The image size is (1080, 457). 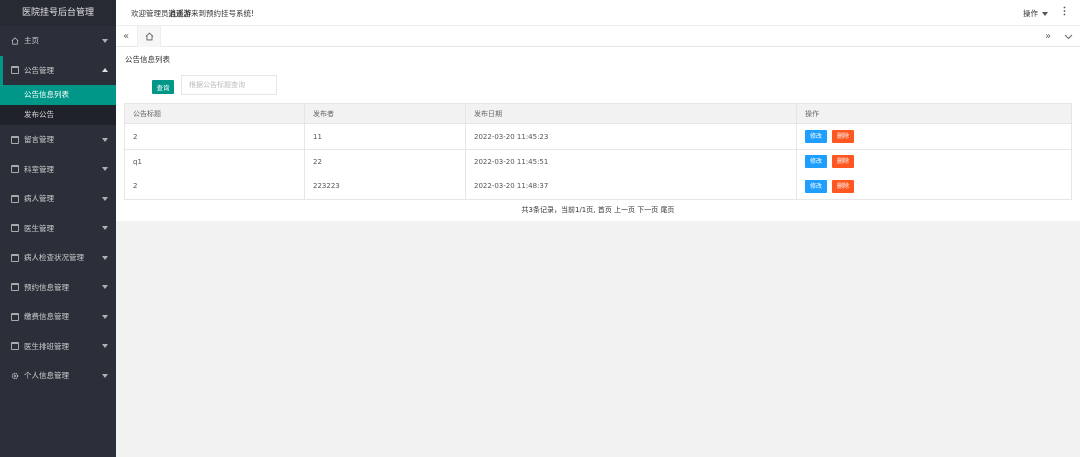 What do you see at coordinates (126, 36) in the screenshot?
I see `scroll-left-icon: «` at bounding box center [126, 36].